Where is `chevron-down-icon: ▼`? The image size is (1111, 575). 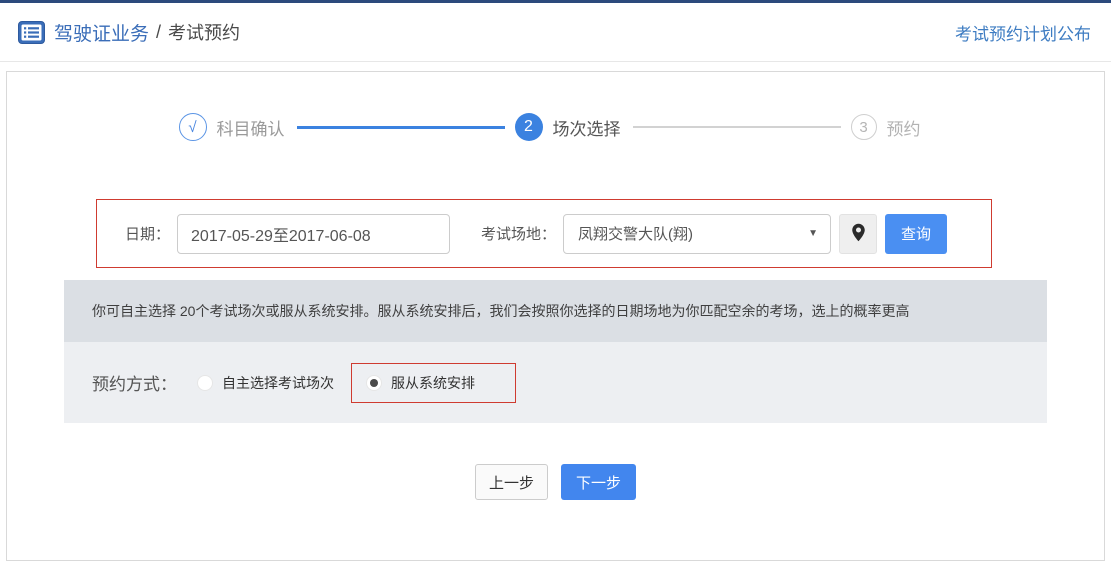 chevron-down-icon: ▼ is located at coordinates (813, 233).